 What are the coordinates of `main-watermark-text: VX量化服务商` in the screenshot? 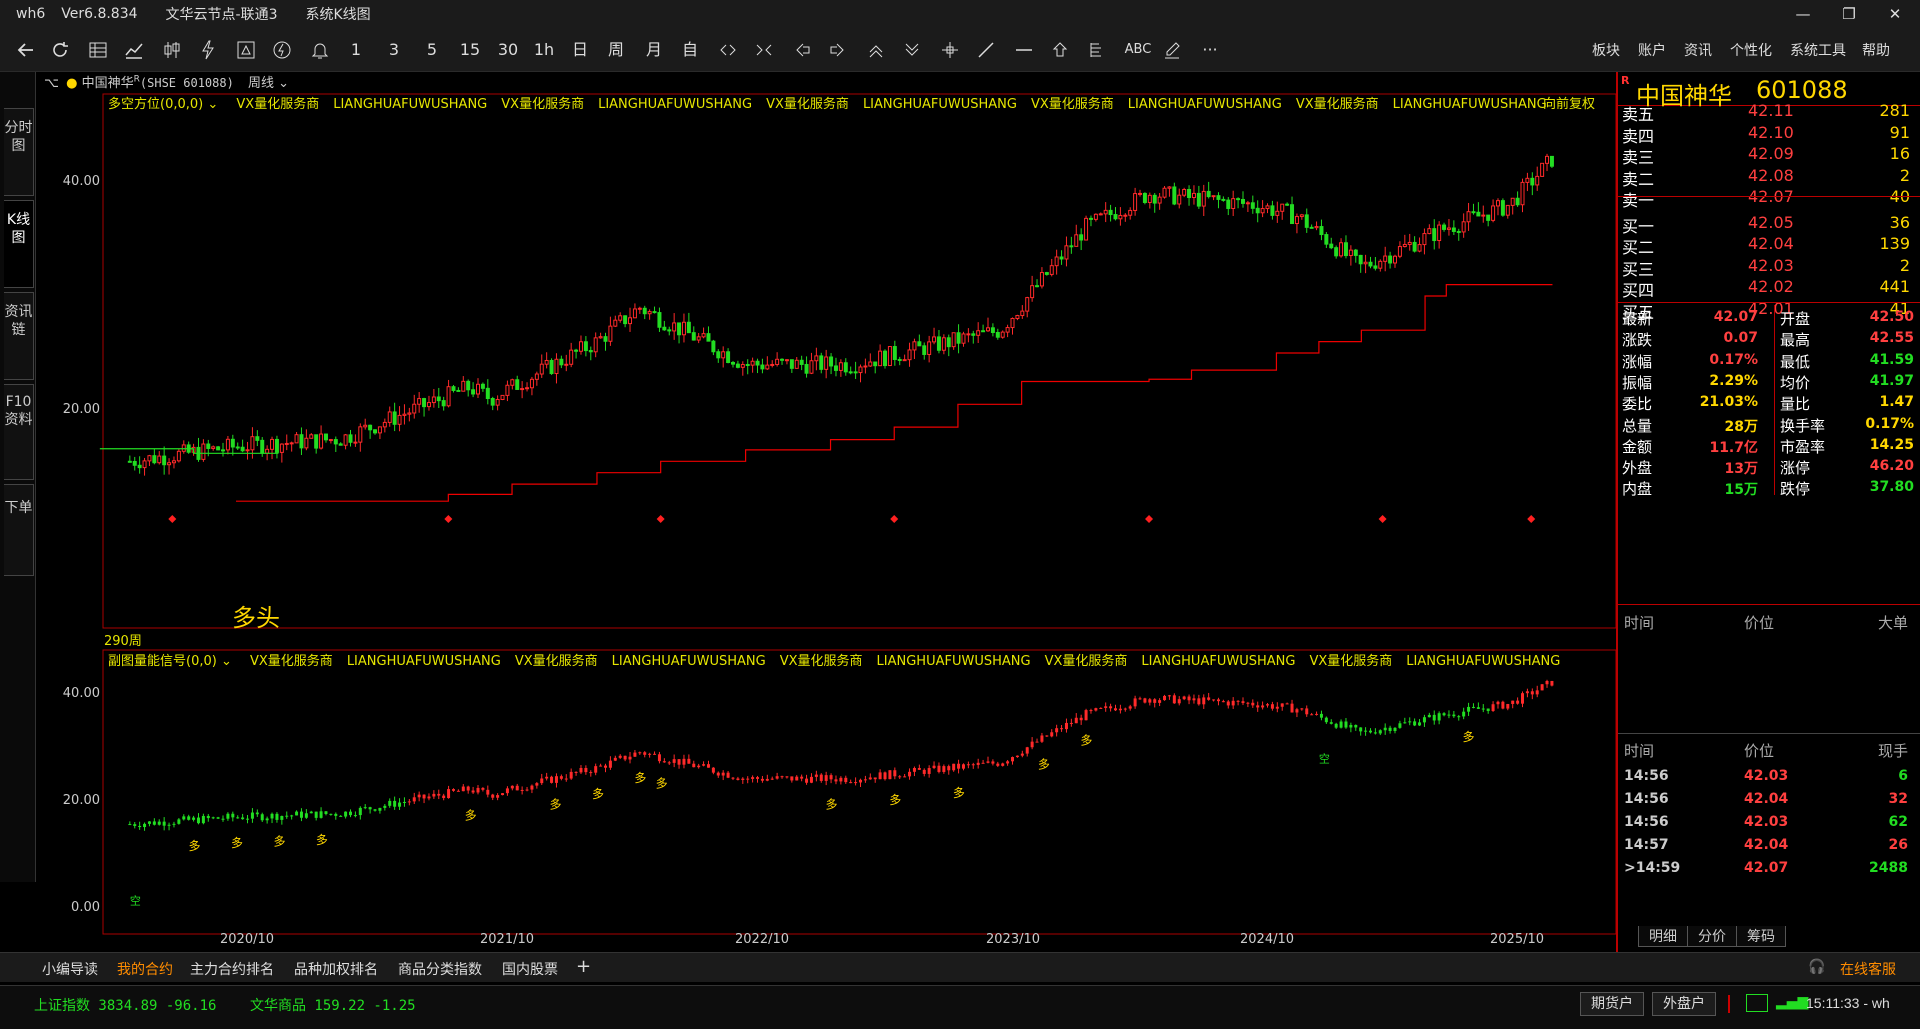 It's located at (807, 104).